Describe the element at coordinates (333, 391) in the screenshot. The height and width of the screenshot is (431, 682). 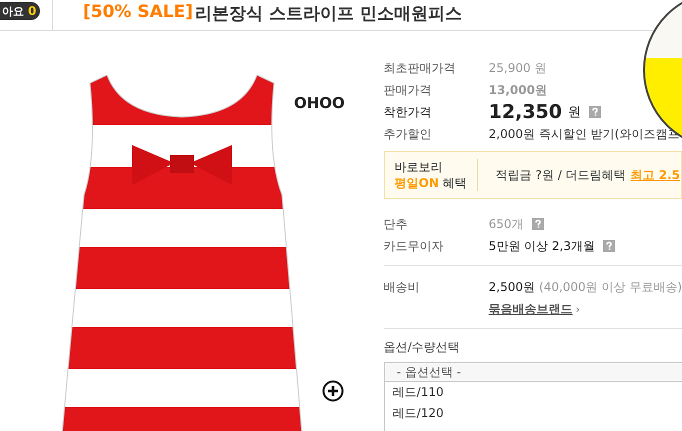
I see `zoom-in-icon` at that location.